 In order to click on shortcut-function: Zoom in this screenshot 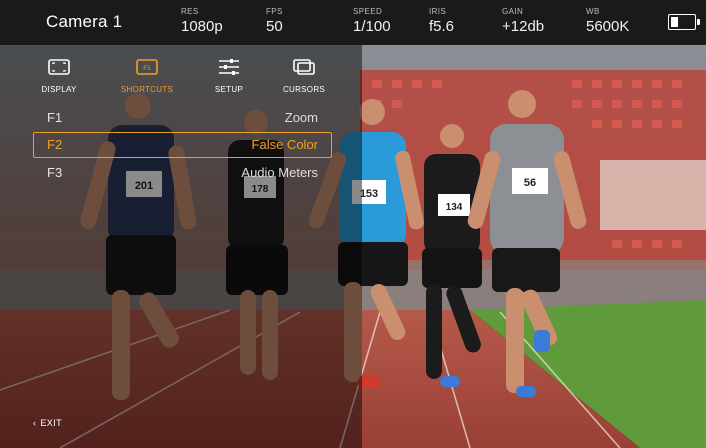, I will do `click(301, 117)`.